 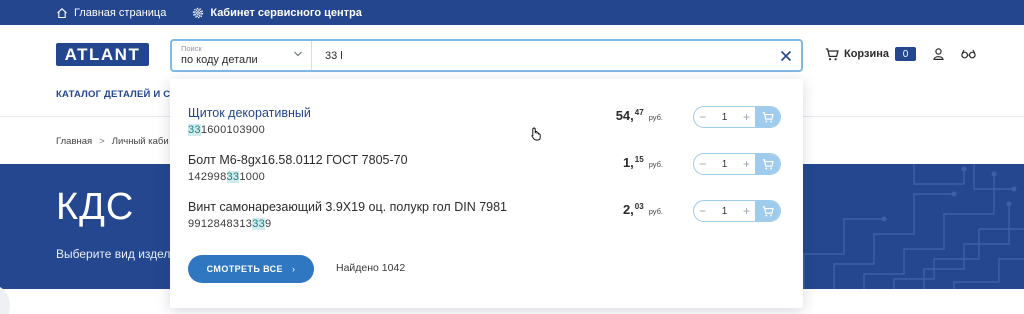 I want to click on home-link-label: Главная страница, so click(x=120, y=12).